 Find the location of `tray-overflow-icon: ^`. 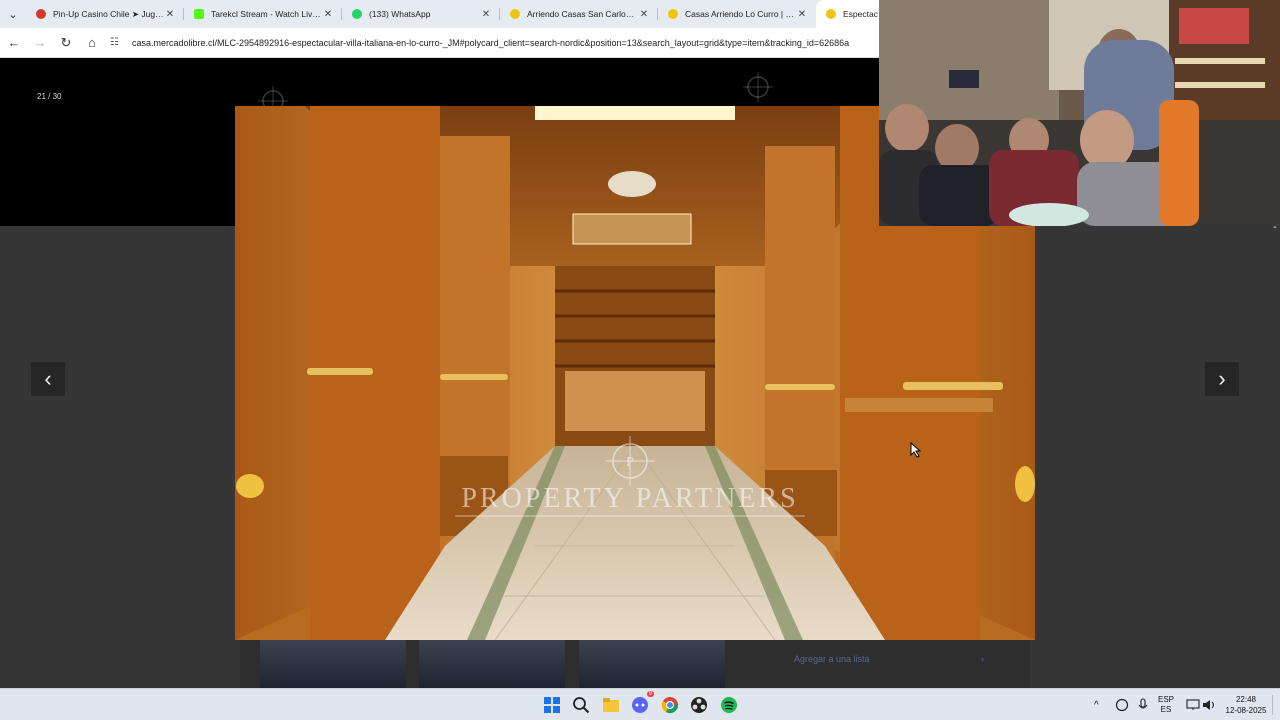

tray-overflow-icon: ^ is located at coordinates (1096, 704).